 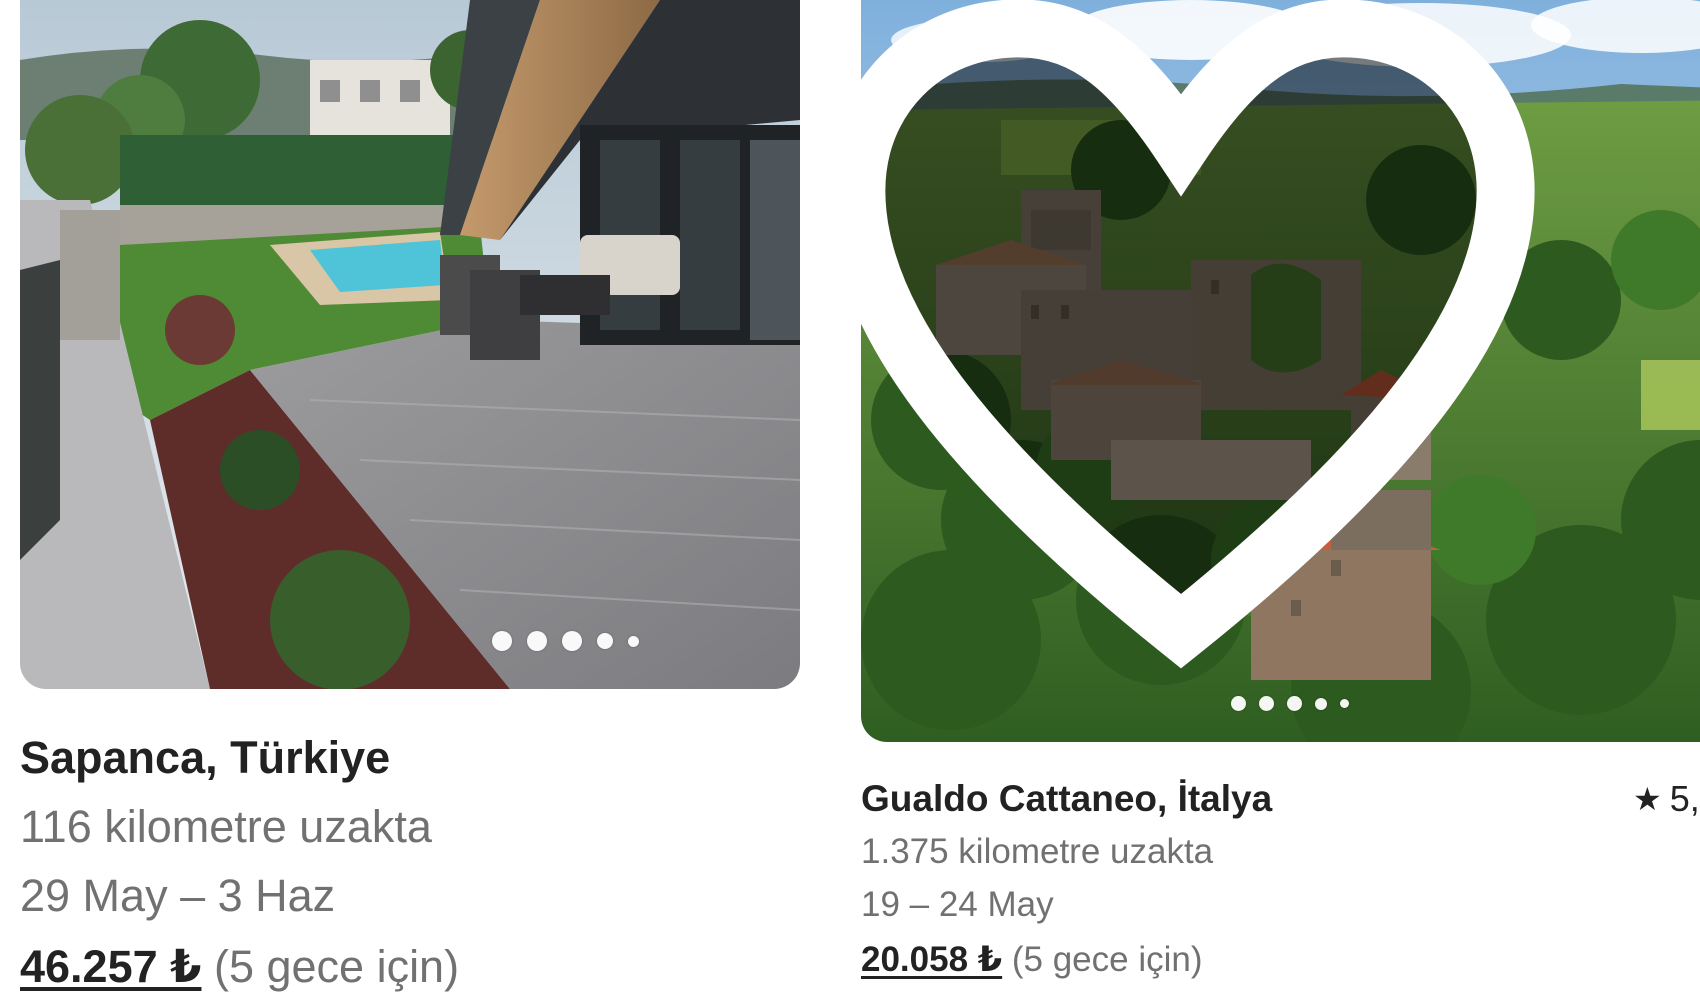 I want to click on listing-distance: 116 kilometre uzakta, so click(x=226, y=826).